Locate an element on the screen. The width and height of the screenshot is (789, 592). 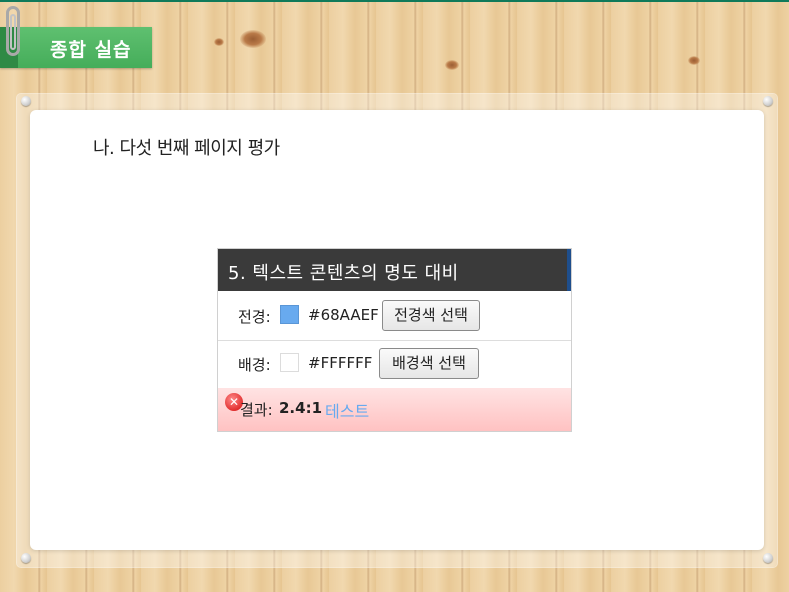
background-color-swatch is located at coordinates (289, 362).